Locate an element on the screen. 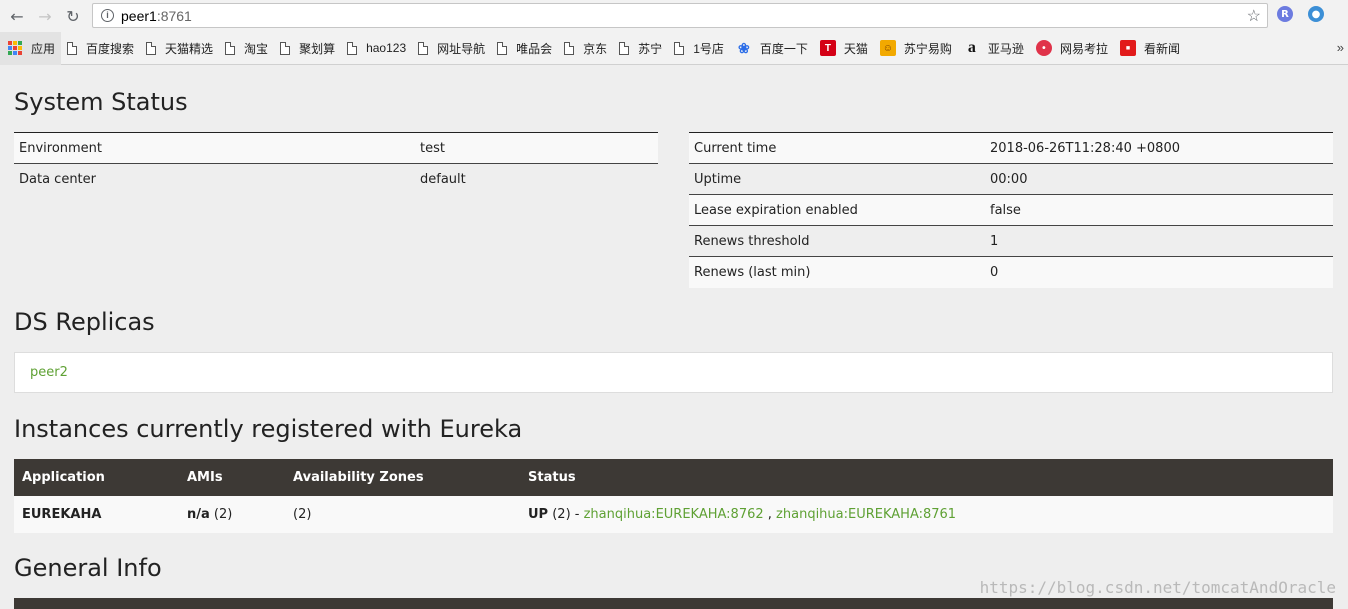 The height and width of the screenshot is (609, 1348). instance-link: zhanqihua:EUREKAHA:8762 is located at coordinates (674, 514).